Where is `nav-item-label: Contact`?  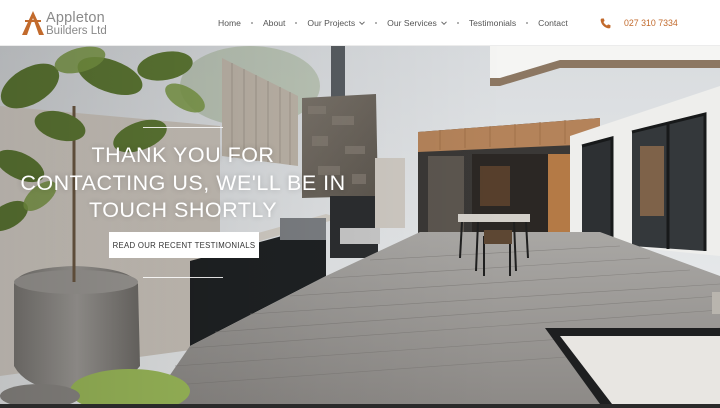 nav-item-label: Contact is located at coordinates (553, 23).